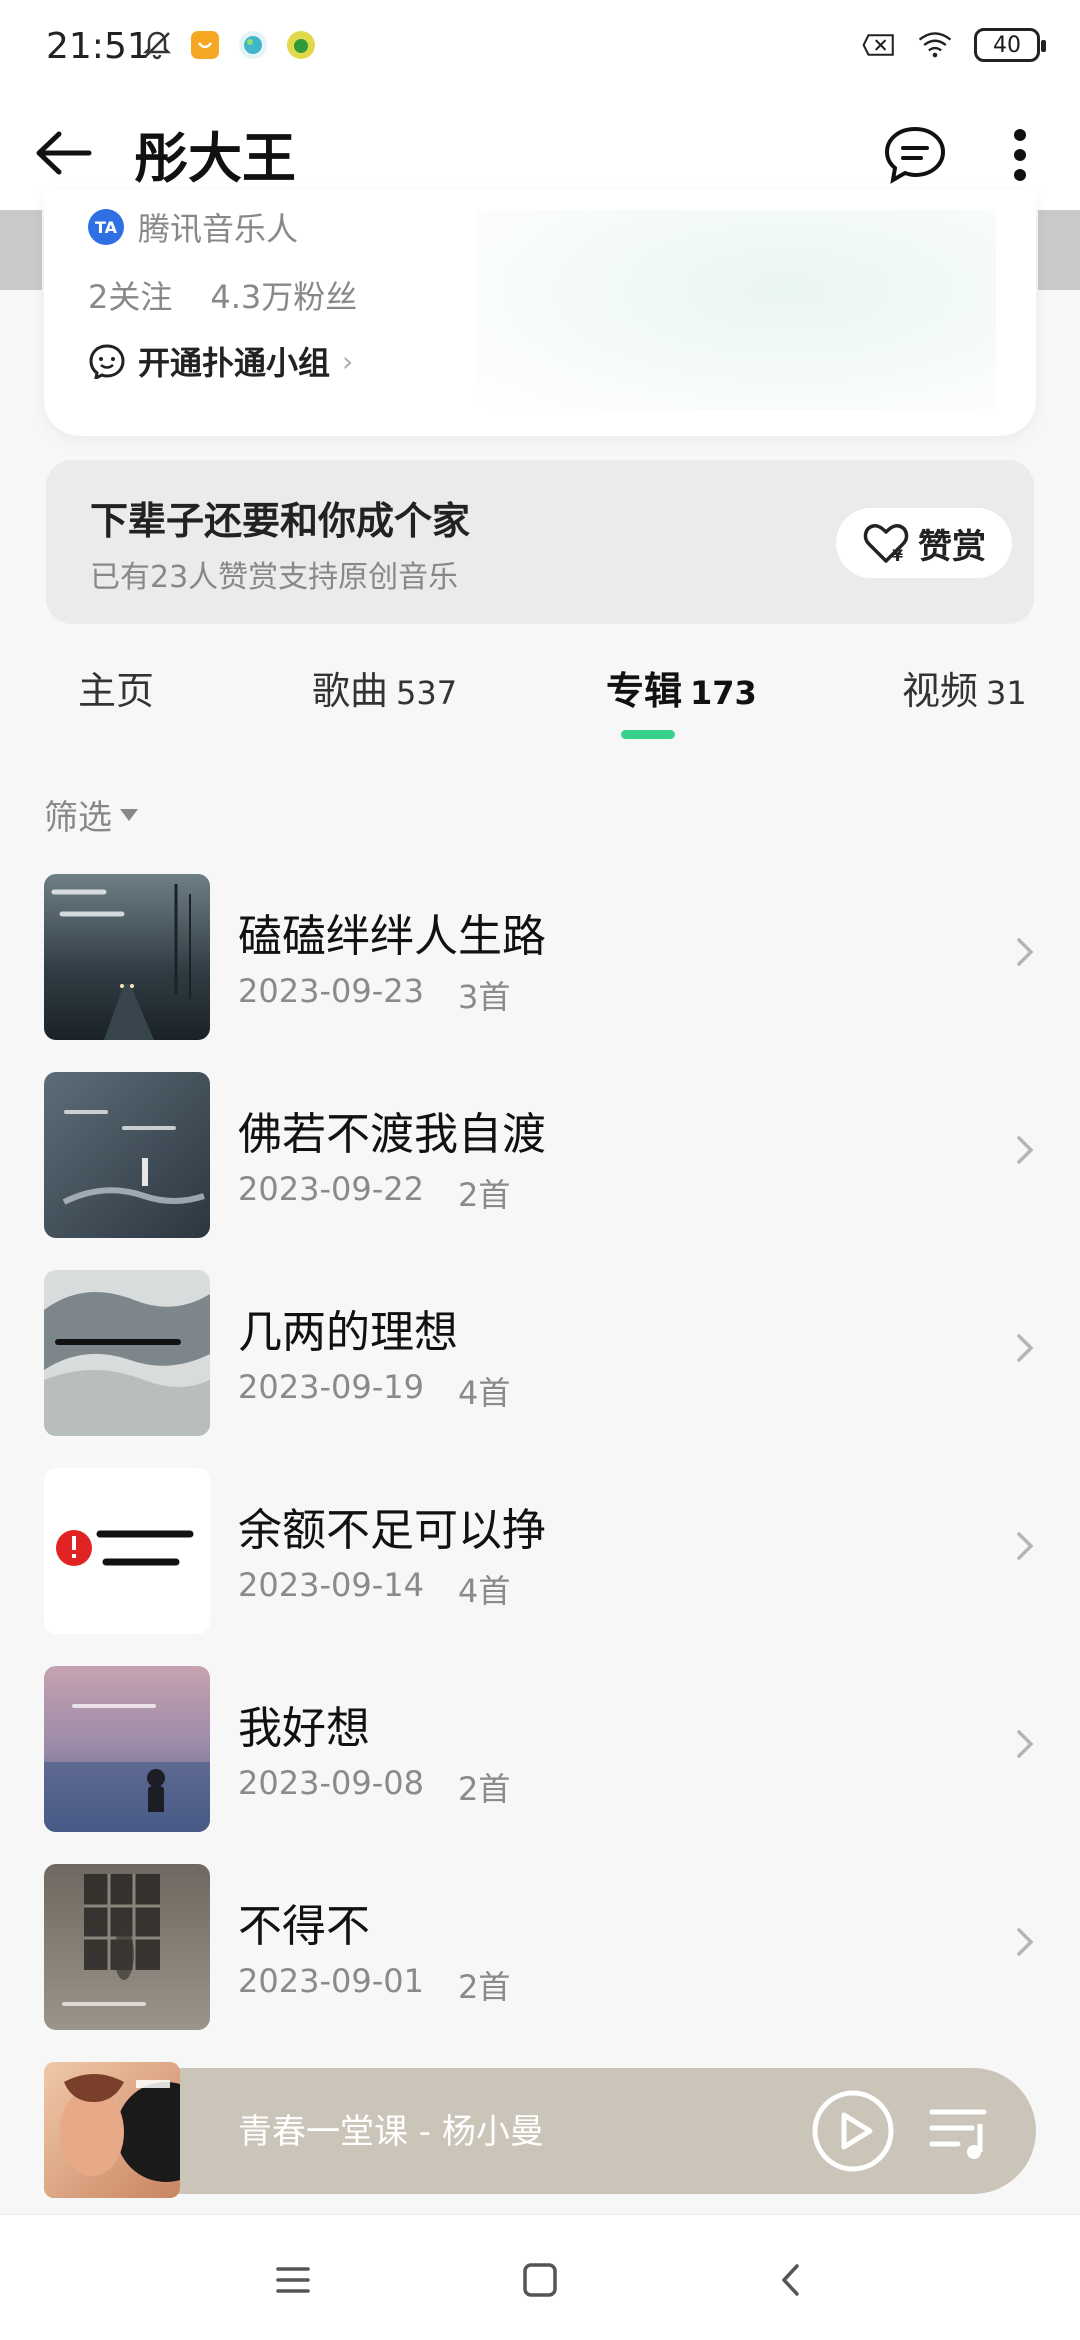 This screenshot has width=1080, height=2340. What do you see at coordinates (954, 45) in the screenshot?
I see `status-right-icons: 40` at bounding box center [954, 45].